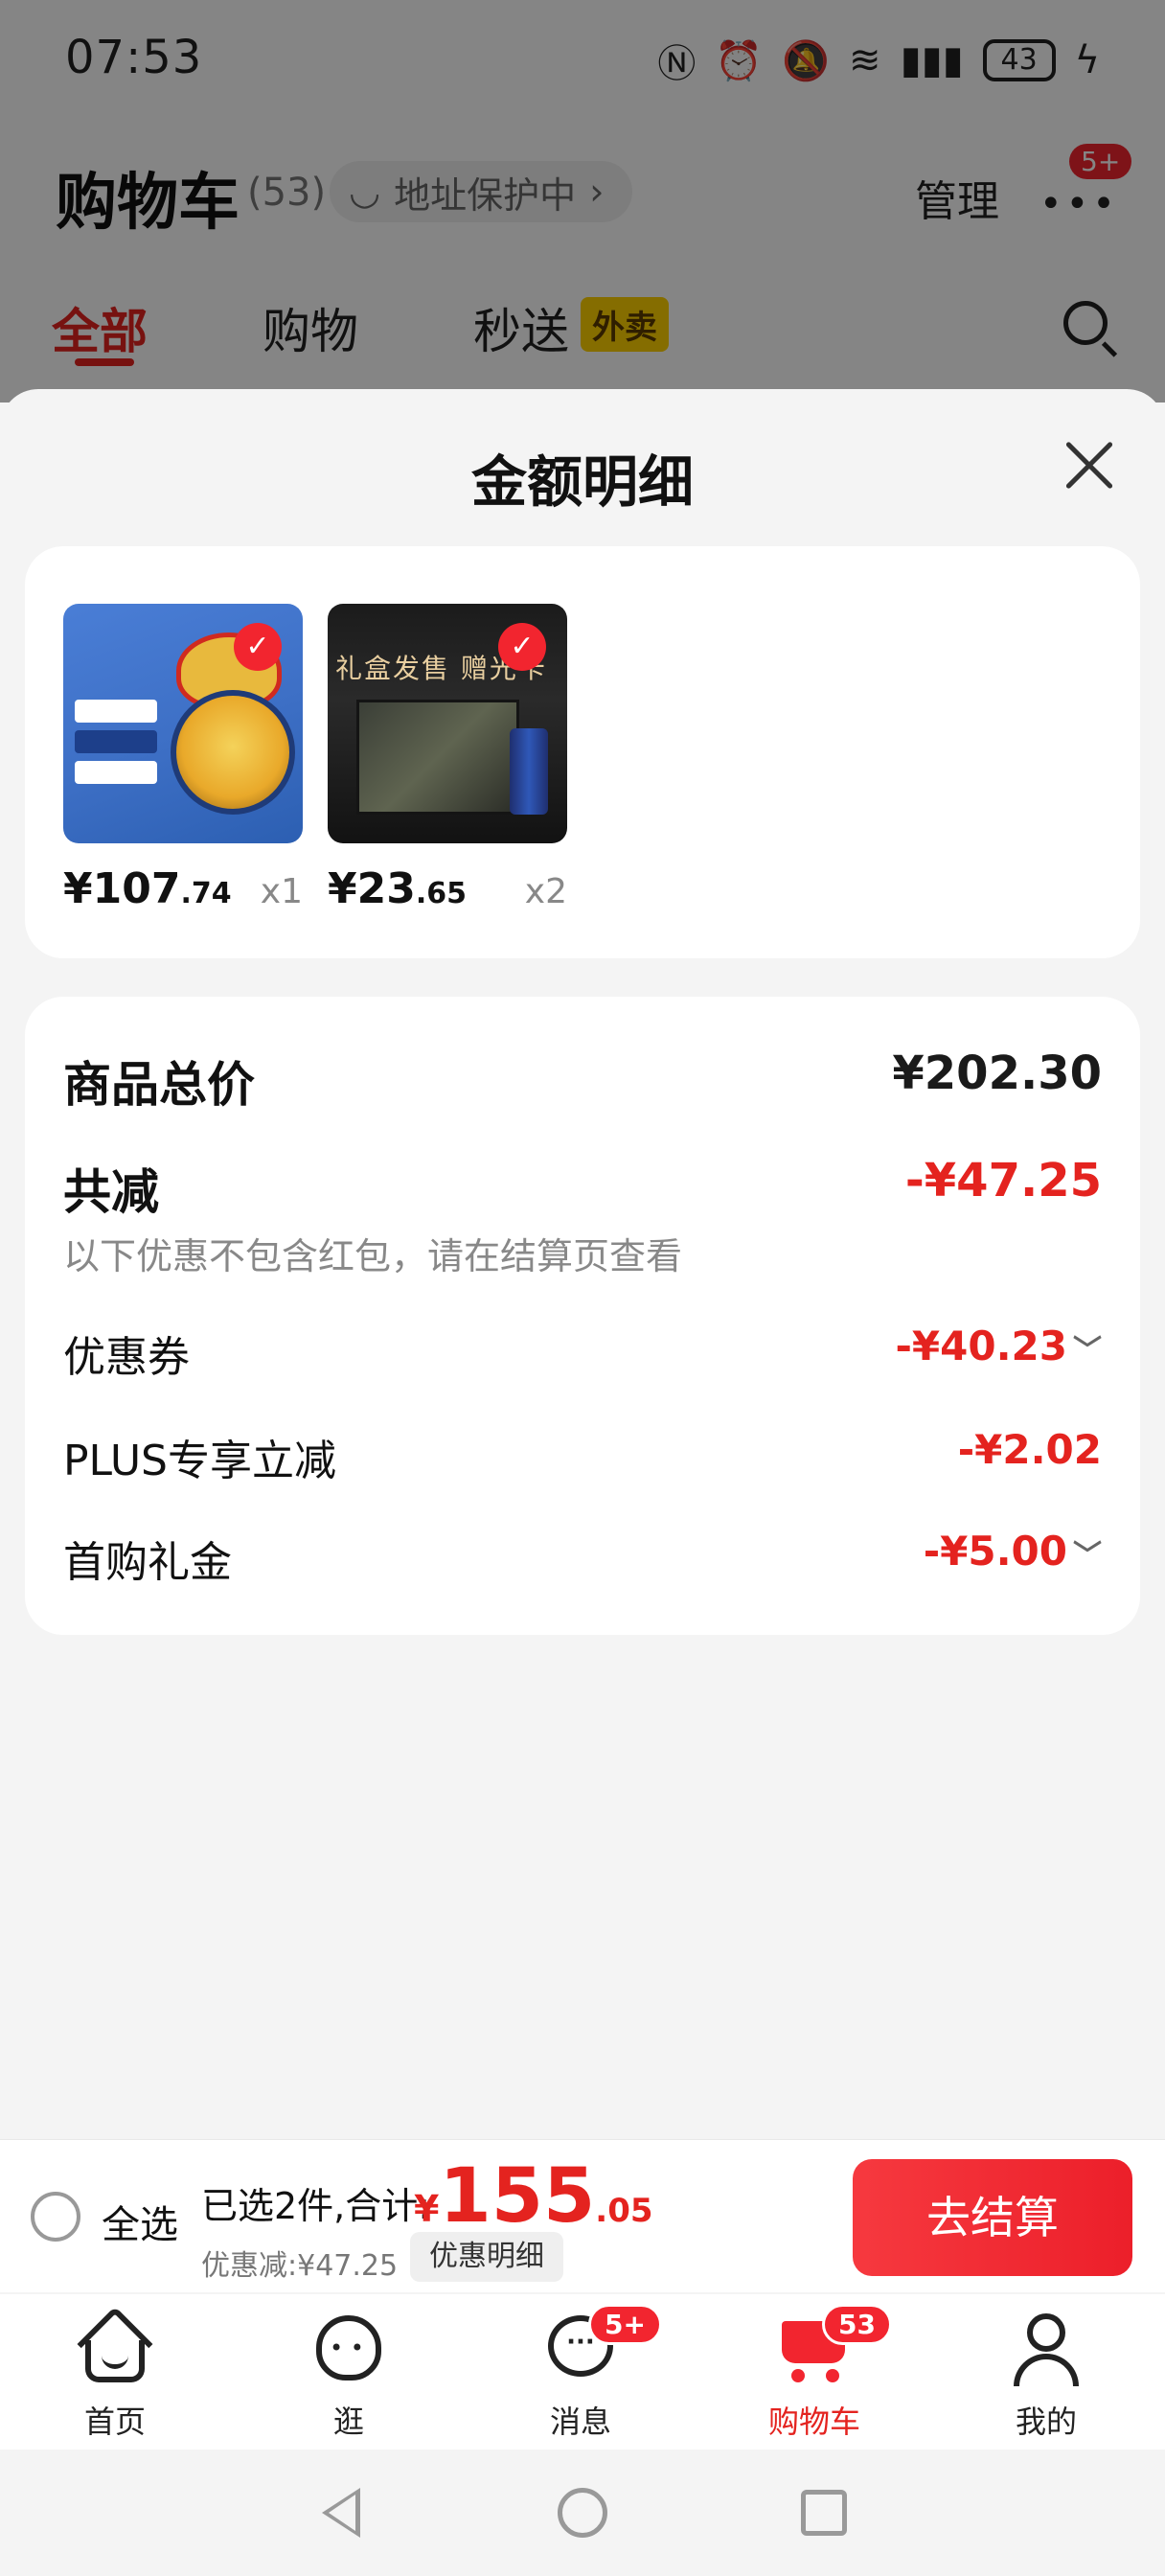 The height and width of the screenshot is (2576, 1165). What do you see at coordinates (140, 2221) in the screenshot?
I see `select-all-label: 全选` at bounding box center [140, 2221].